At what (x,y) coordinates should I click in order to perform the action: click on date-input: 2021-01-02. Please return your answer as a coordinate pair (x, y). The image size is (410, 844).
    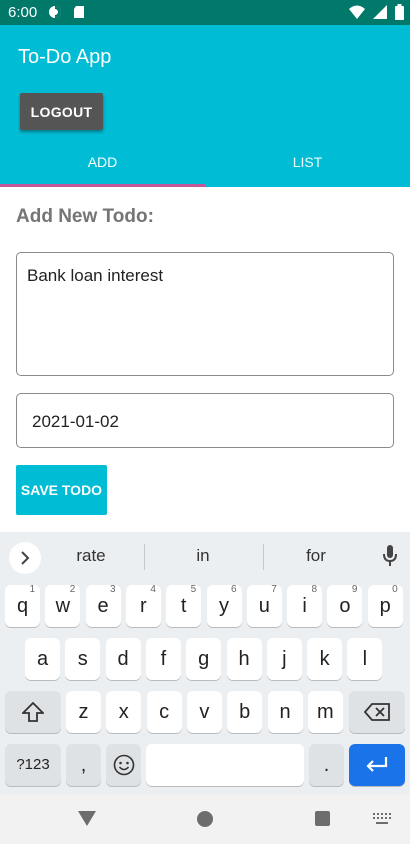
    Looking at the image, I should click on (205, 420).